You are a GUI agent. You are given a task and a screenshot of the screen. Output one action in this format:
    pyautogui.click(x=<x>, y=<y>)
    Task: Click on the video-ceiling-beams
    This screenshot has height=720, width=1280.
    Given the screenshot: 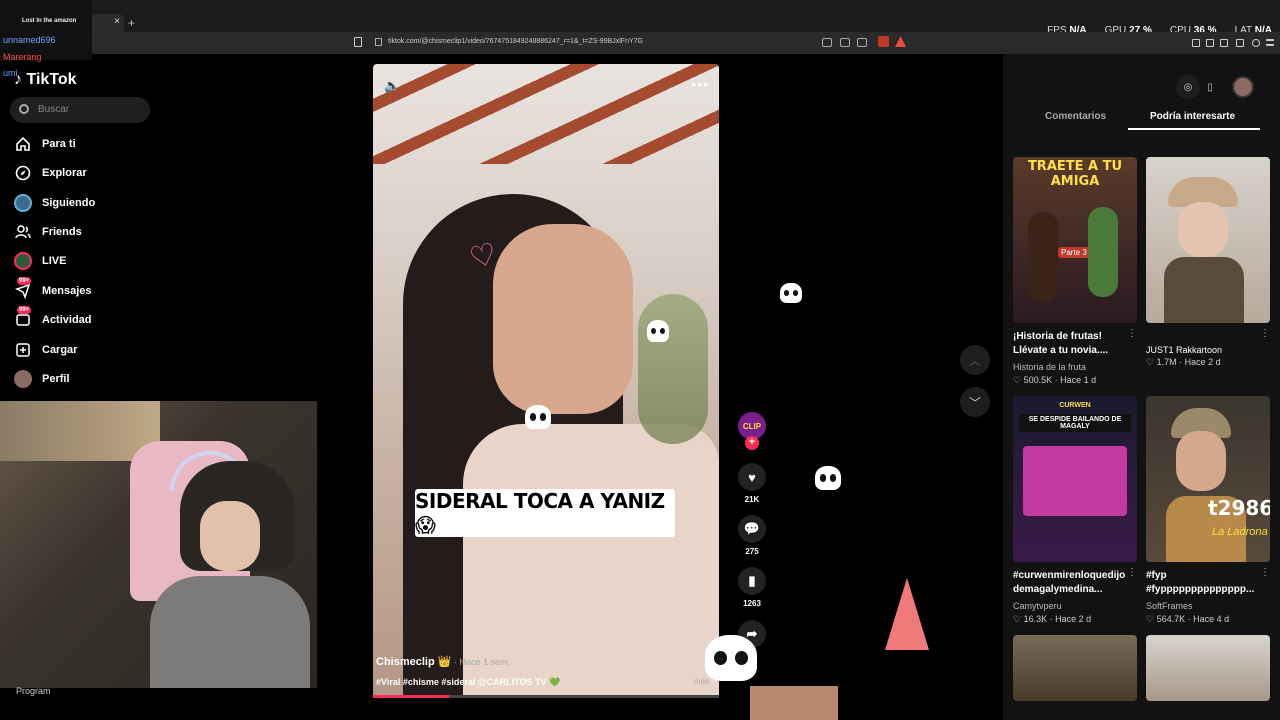 What is the action you would take?
    pyautogui.click(x=546, y=114)
    